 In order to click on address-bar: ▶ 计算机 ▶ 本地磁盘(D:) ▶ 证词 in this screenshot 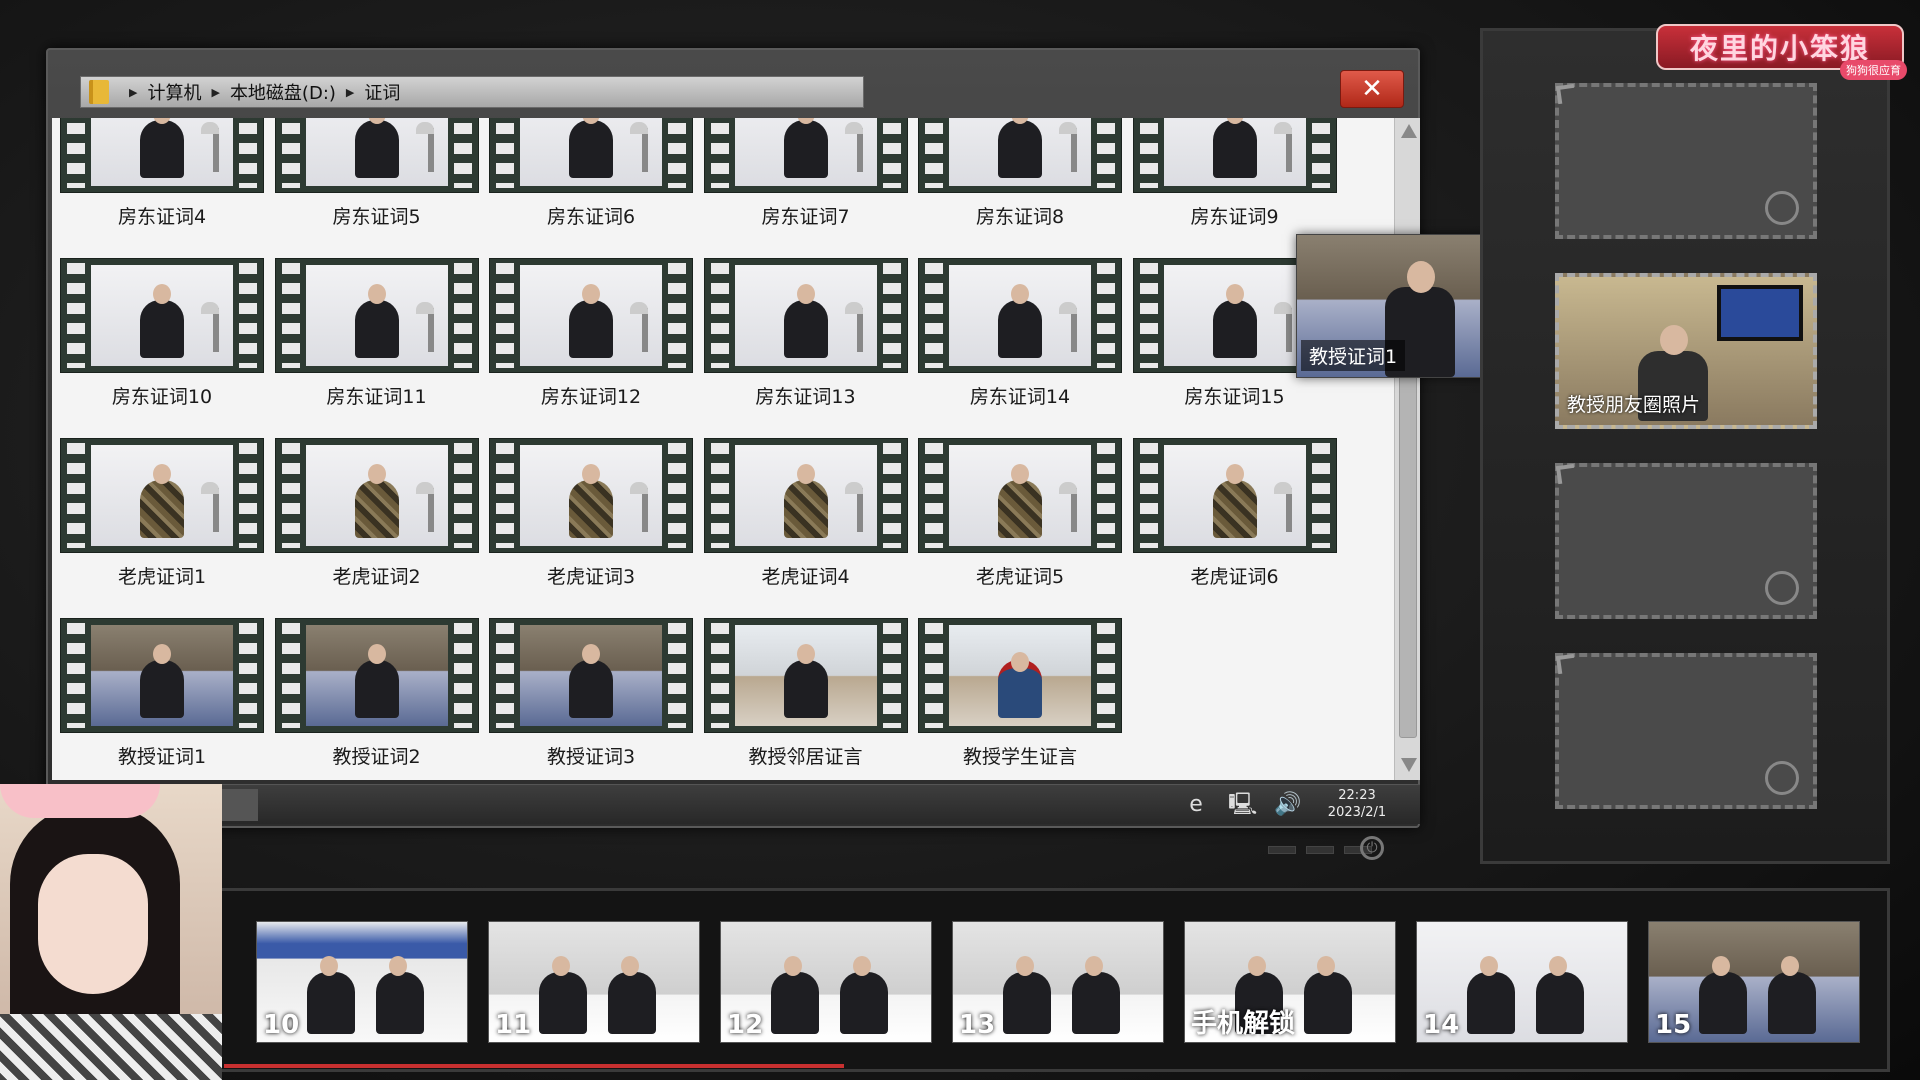, I will do `click(472, 92)`.